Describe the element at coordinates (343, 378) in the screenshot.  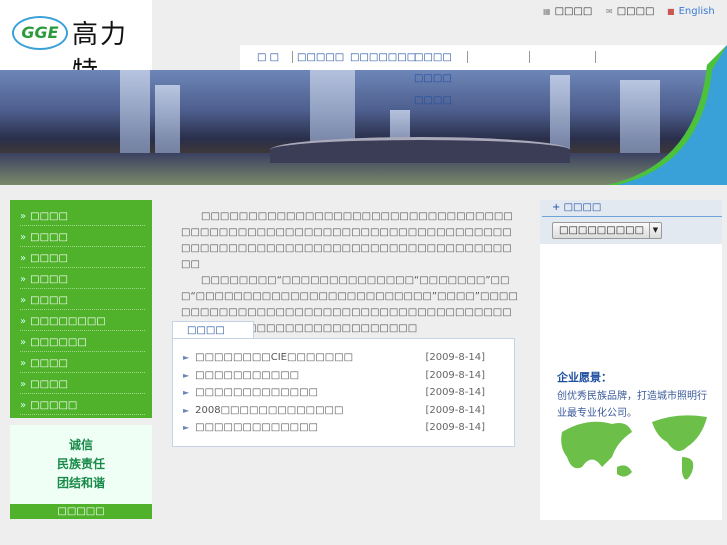
I see `news-item: ► □□□□□□□□□□□ [2009-8-14]` at that location.